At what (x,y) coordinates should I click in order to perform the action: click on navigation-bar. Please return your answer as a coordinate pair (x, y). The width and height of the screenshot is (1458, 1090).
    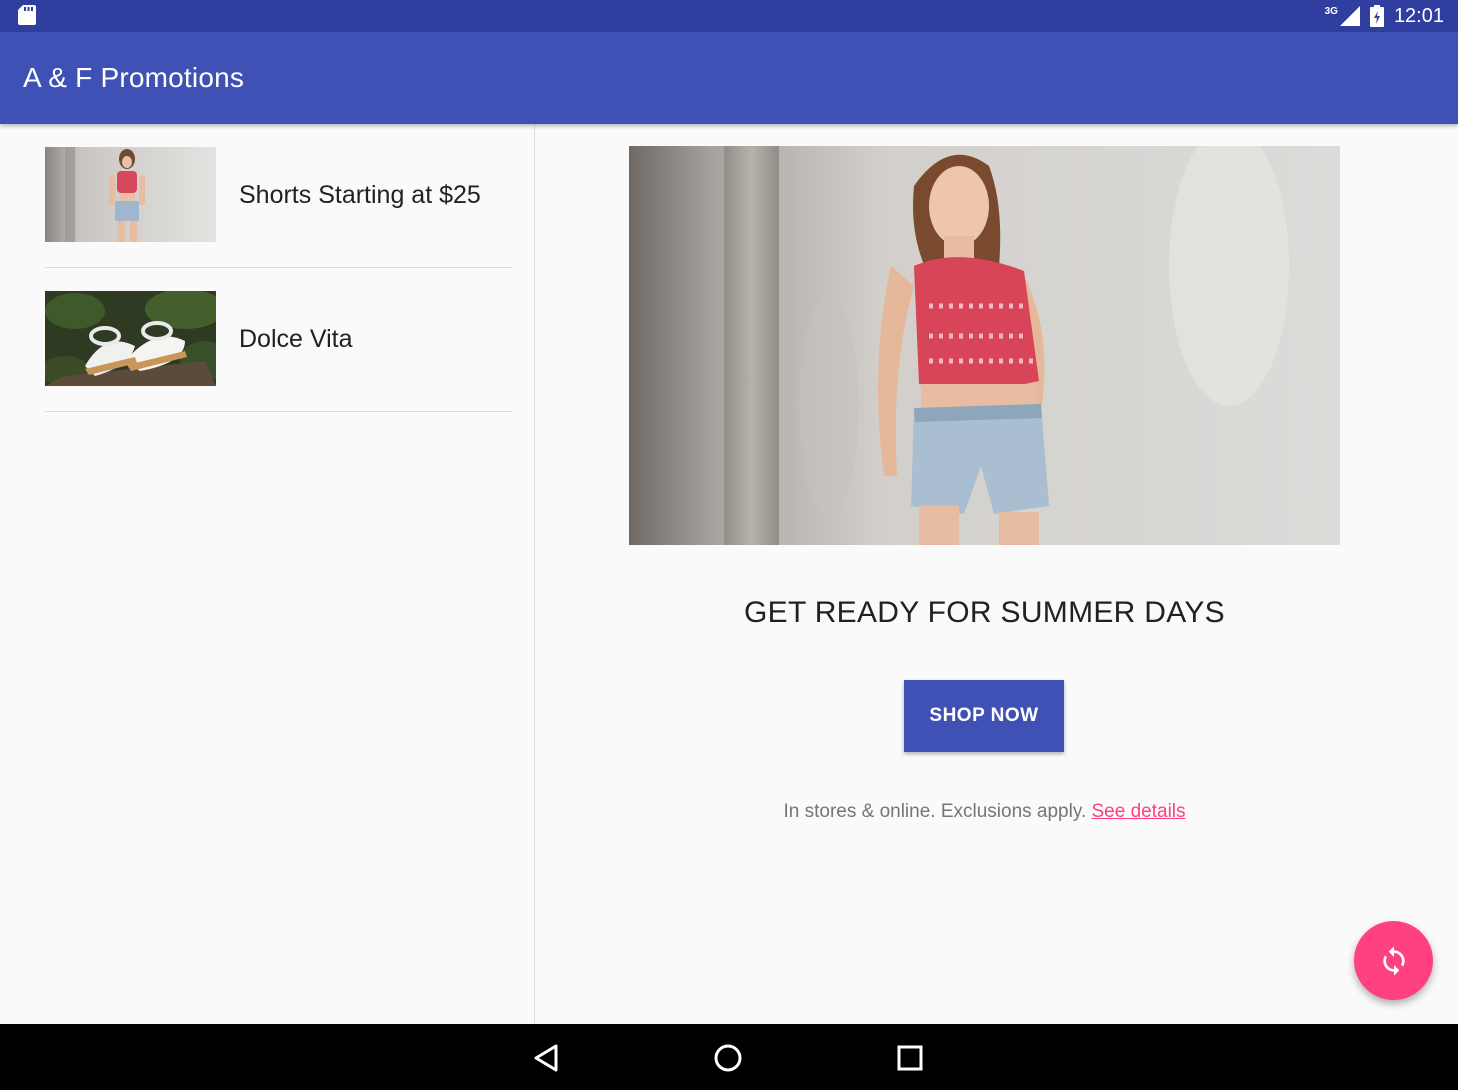
    Looking at the image, I should click on (729, 1057).